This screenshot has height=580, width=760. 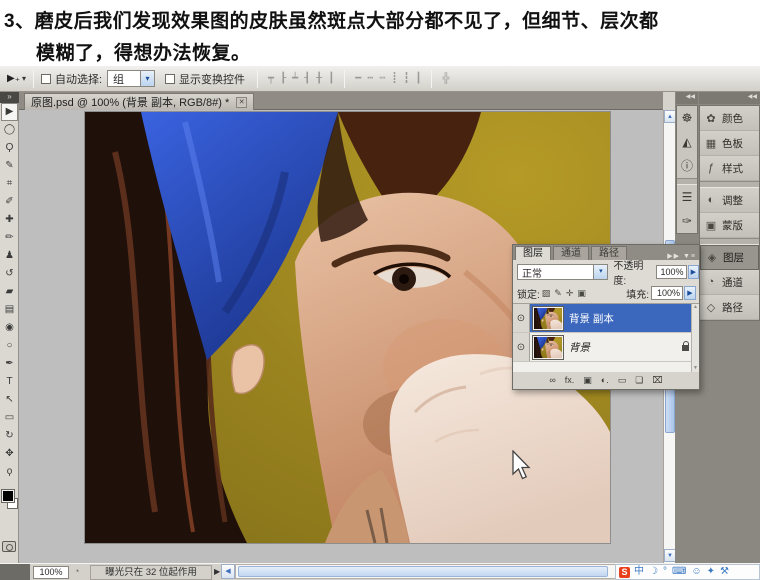 I want to click on marquee-tool: ◯, so click(x=9, y=130).